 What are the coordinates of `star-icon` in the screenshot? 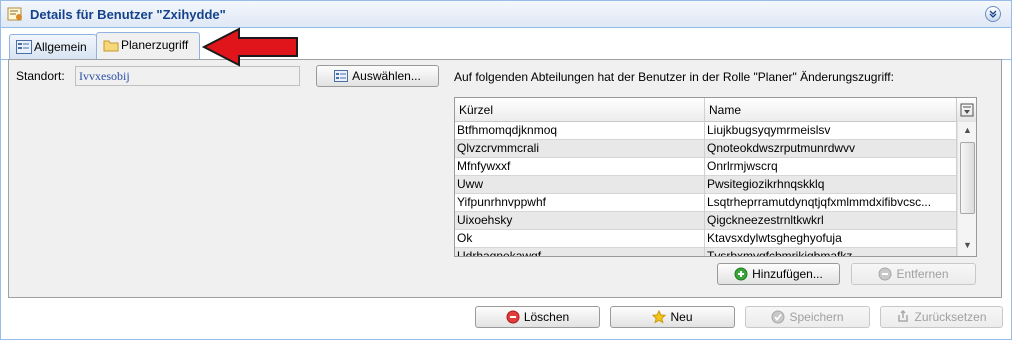 It's located at (659, 317).